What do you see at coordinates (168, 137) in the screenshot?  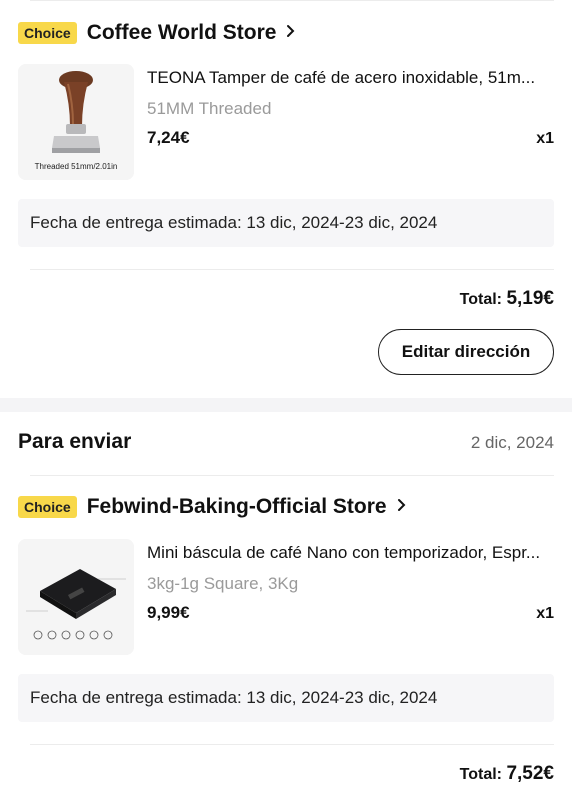 I see `product-price: 7,24€` at bounding box center [168, 137].